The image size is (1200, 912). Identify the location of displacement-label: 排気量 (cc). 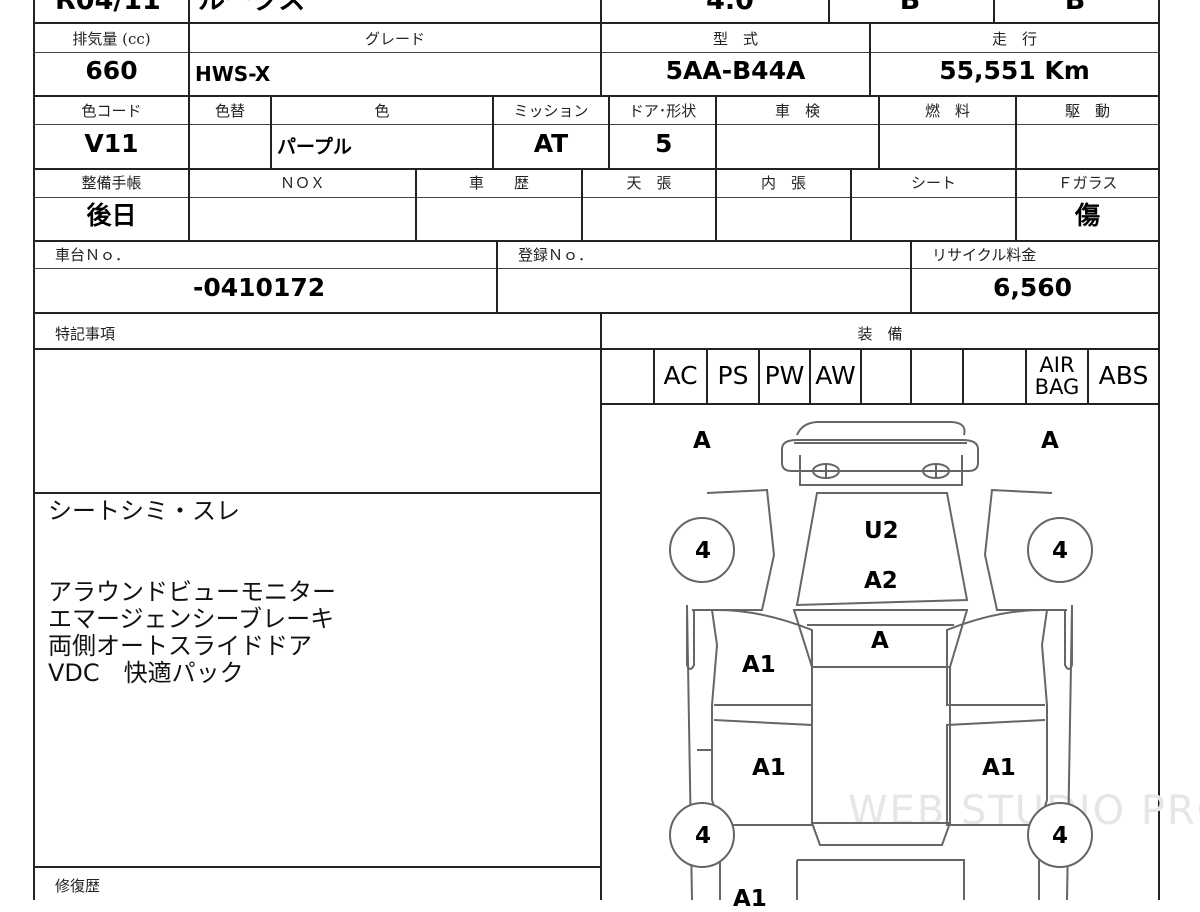
(111, 39).